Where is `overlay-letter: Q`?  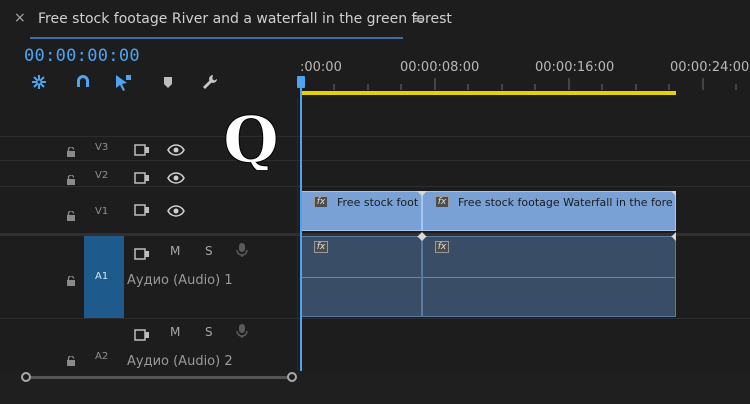
overlay-letter: Q is located at coordinates (251, 136).